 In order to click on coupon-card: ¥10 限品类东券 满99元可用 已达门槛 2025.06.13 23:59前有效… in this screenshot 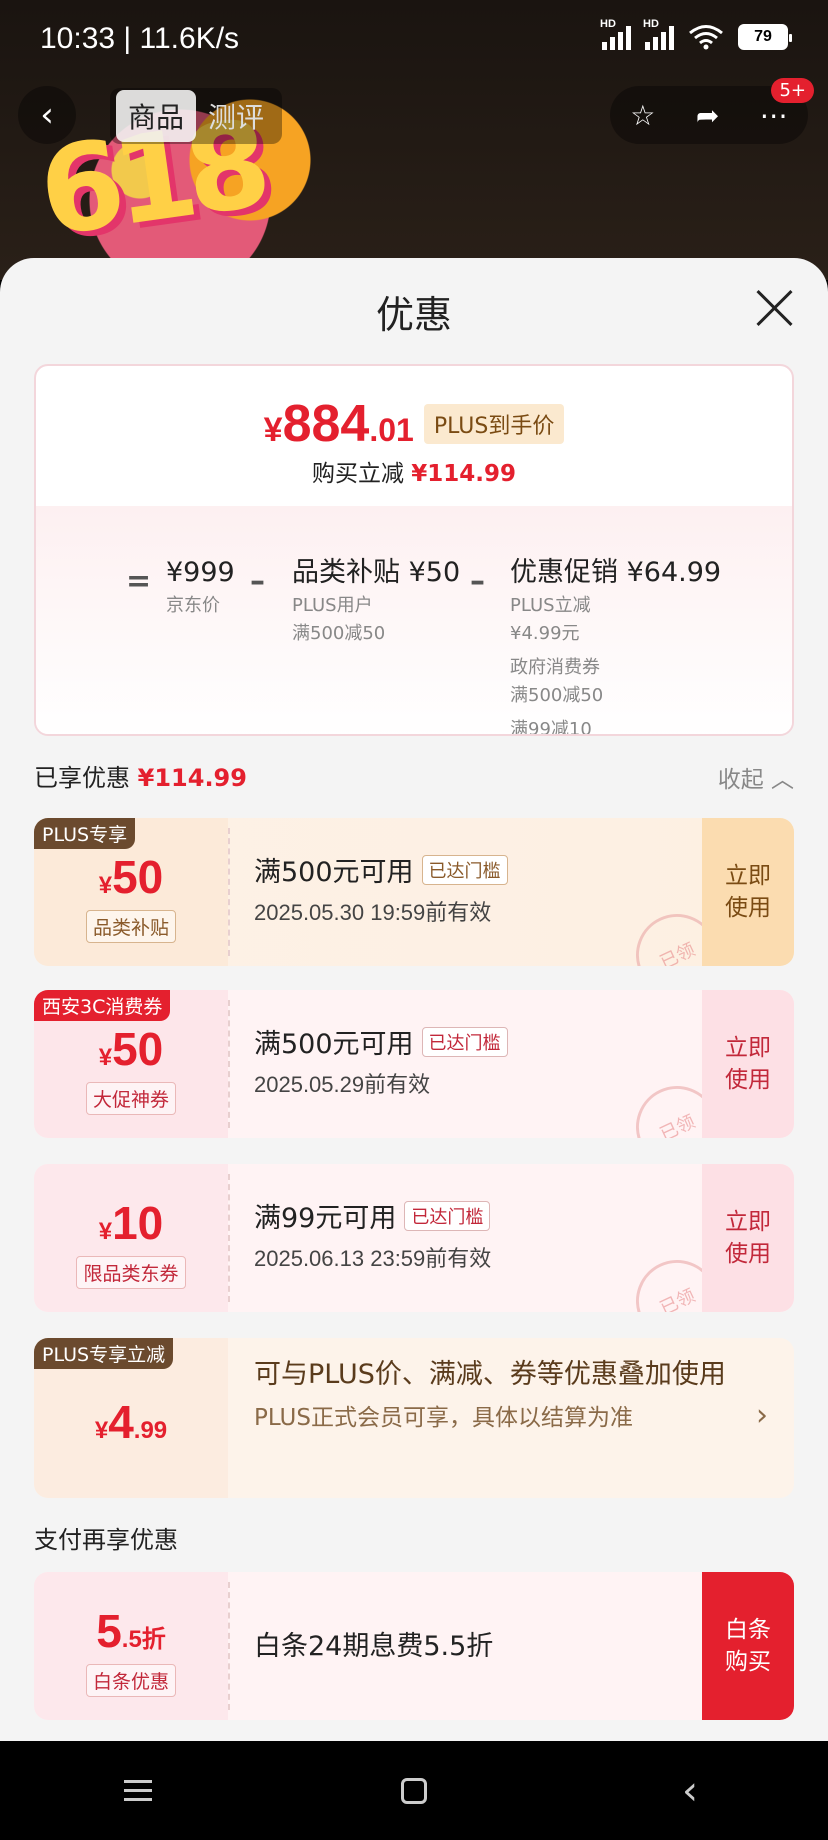, I will do `click(414, 1238)`.